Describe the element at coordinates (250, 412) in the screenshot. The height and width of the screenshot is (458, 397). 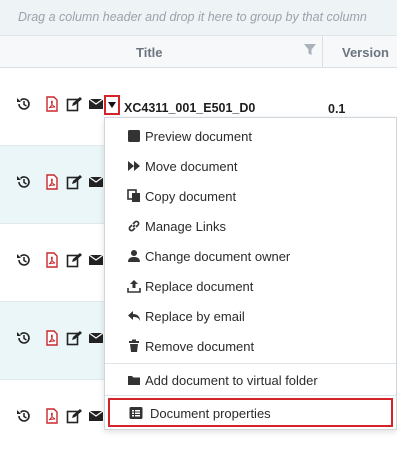
I see `menu-item-document-properties: Document properties` at that location.